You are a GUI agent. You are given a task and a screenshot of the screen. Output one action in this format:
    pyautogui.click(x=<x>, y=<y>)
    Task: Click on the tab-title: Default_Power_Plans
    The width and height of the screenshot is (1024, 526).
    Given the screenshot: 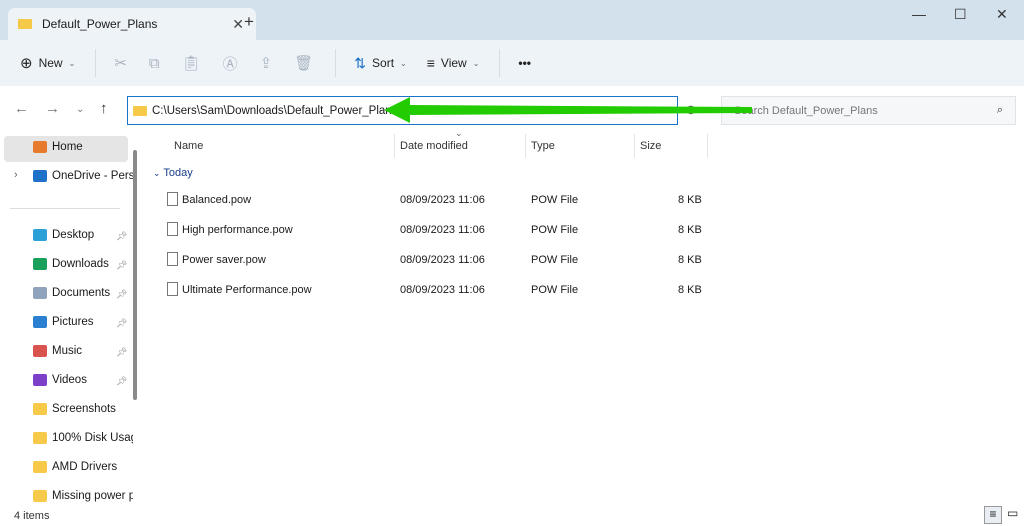 What is the action you would take?
    pyautogui.click(x=100, y=24)
    